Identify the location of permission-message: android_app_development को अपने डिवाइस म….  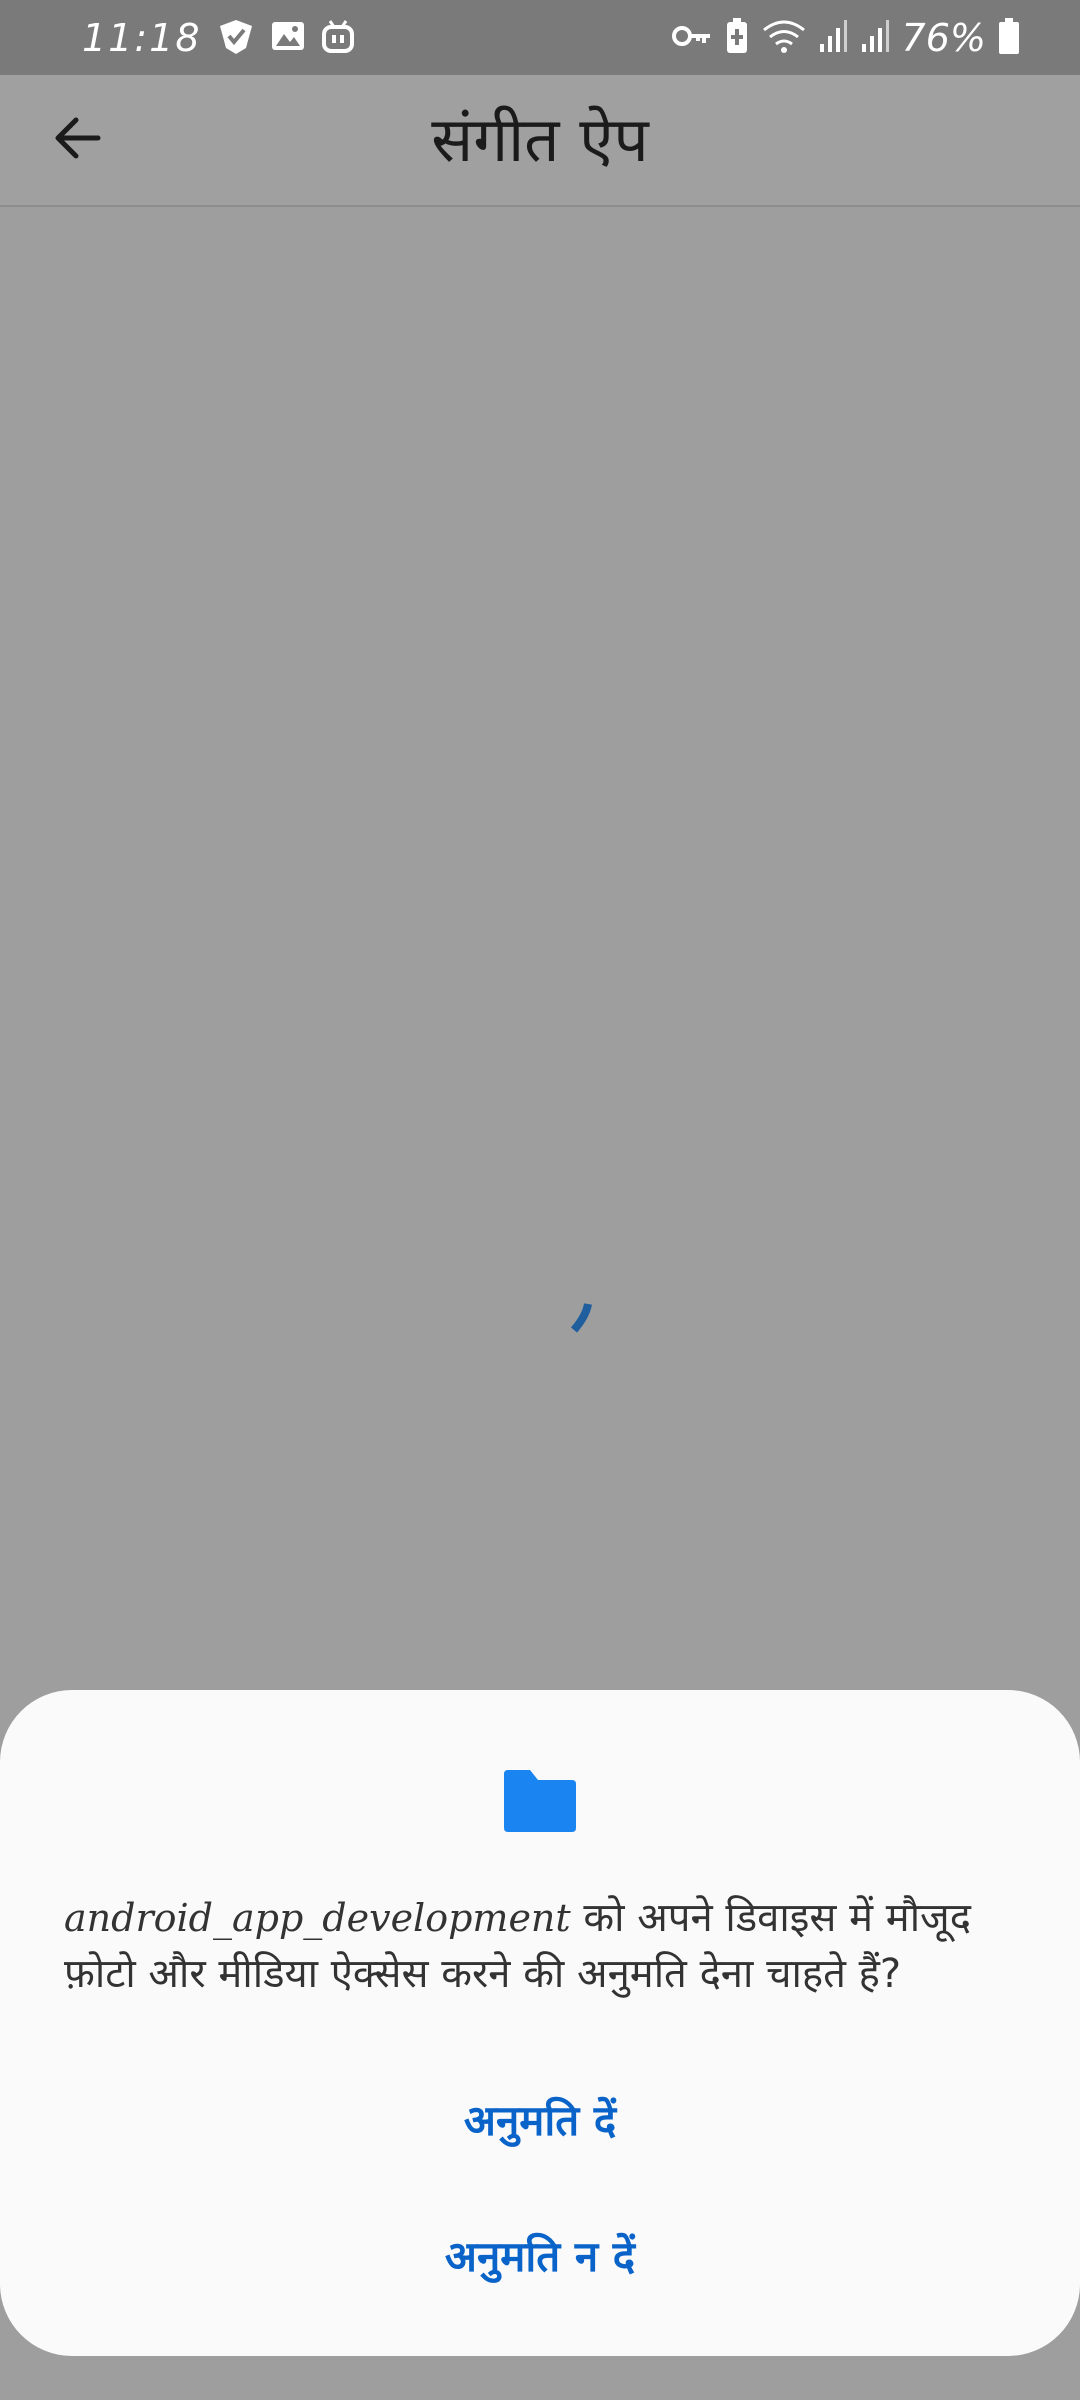
(539, 1946).